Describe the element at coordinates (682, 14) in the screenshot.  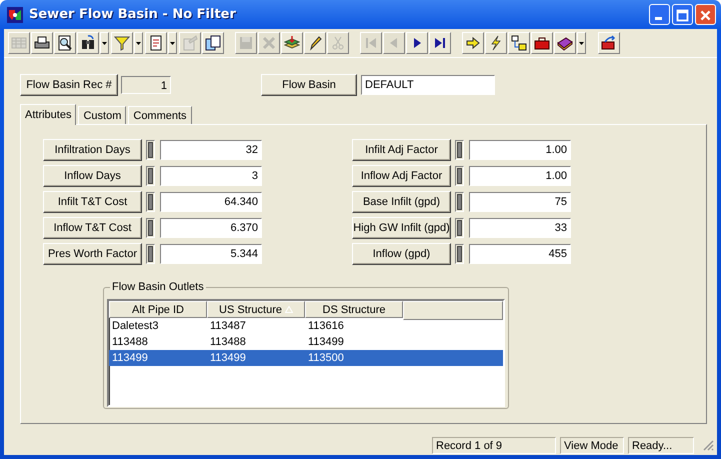
I see `maximize-button` at that location.